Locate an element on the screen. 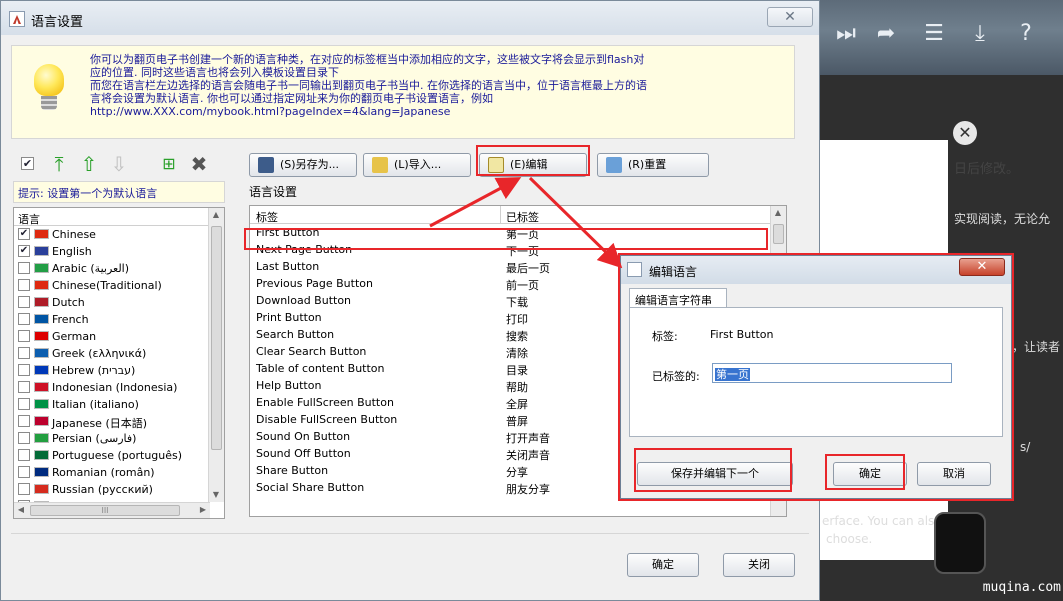  select-all-checkbox: ✔ is located at coordinates (27, 163).